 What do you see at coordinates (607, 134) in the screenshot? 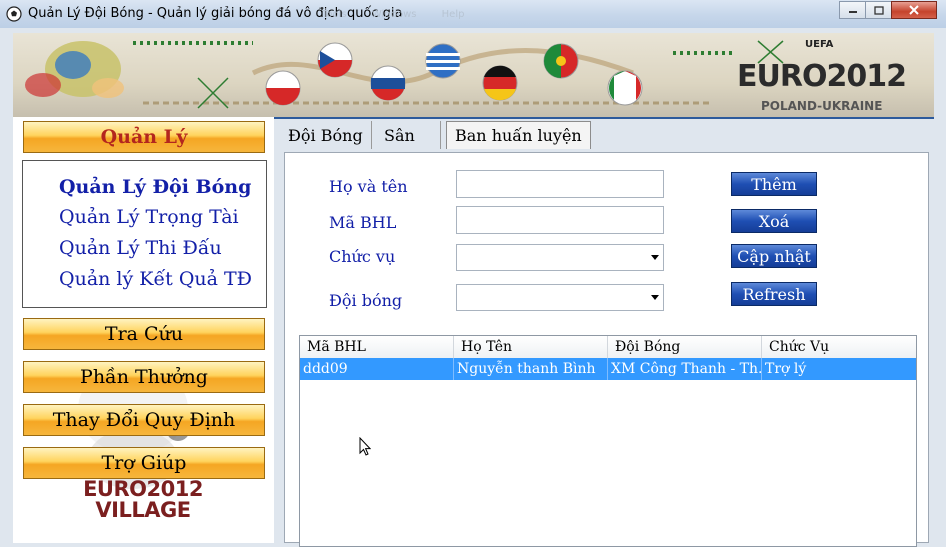
I see `tab-strip: Đội Bóng Sân Ban huấn luyện` at bounding box center [607, 134].